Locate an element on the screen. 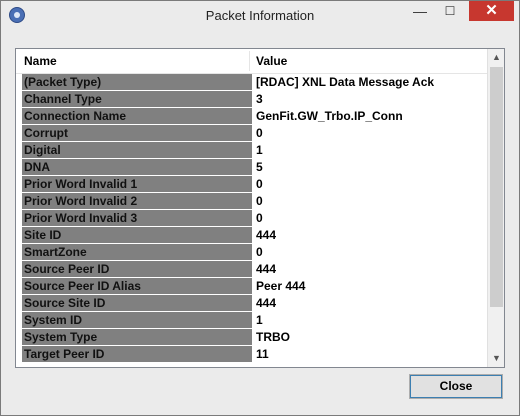 The height and width of the screenshot is (416, 520). row-value-cell: Peer 444 is located at coordinates (281, 286).